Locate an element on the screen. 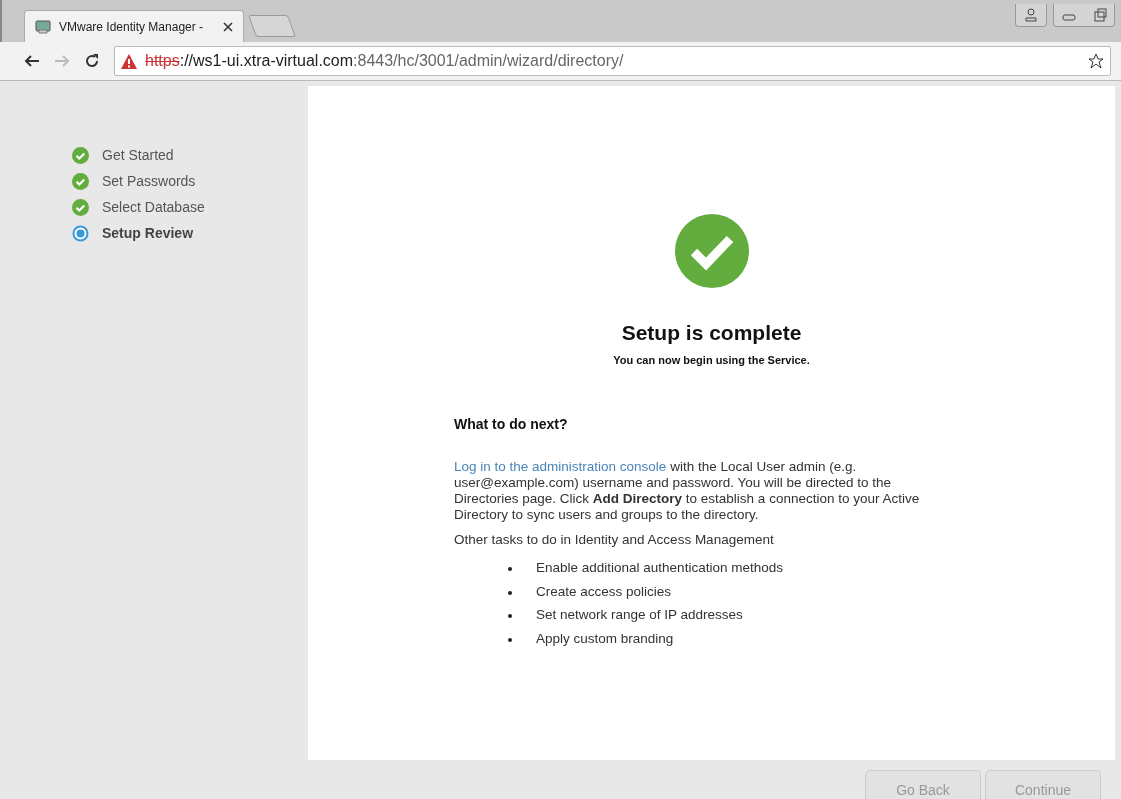 The width and height of the screenshot is (1121, 799). step-label: Setup Review is located at coordinates (148, 233).